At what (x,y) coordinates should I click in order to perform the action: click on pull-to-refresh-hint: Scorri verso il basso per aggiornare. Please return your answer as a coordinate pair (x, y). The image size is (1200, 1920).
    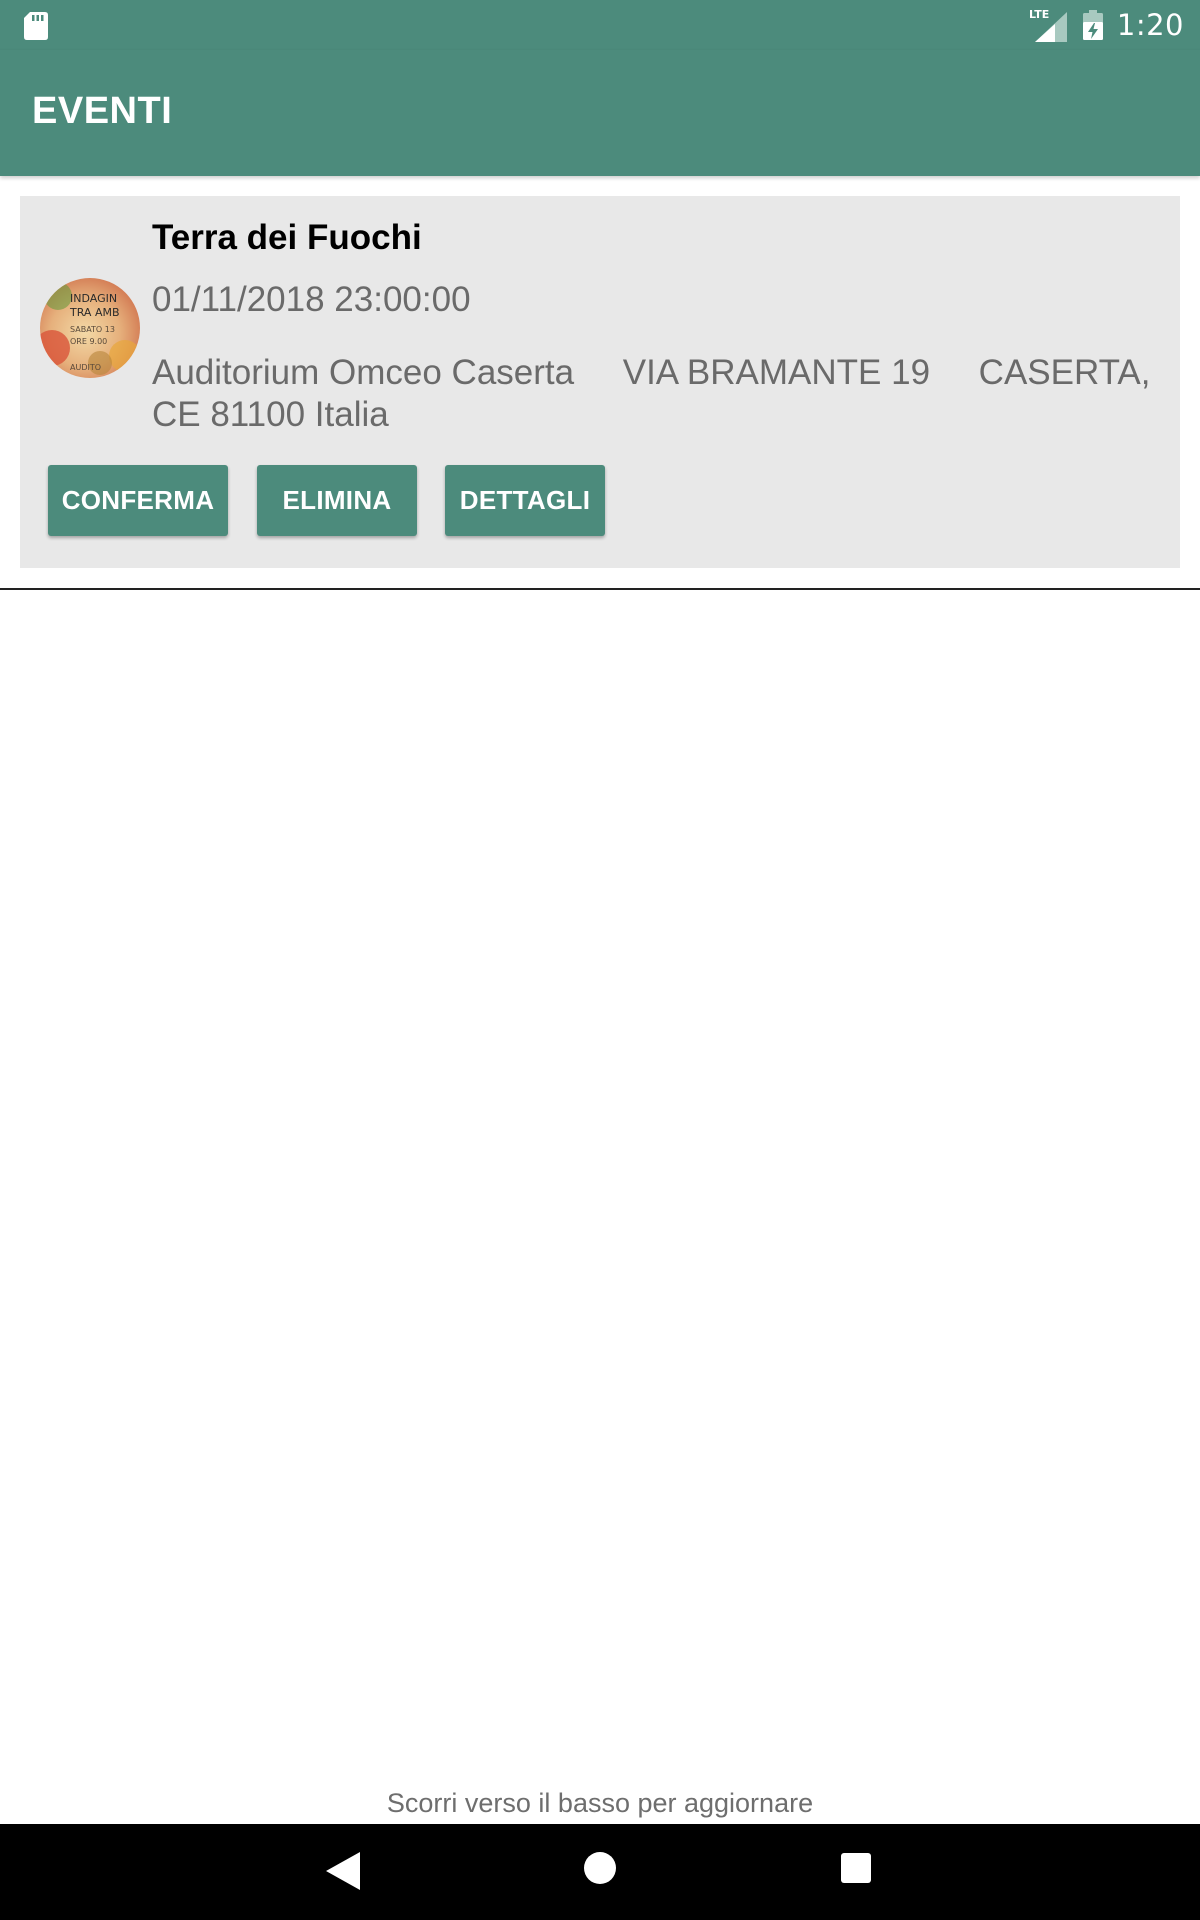
    Looking at the image, I should click on (600, 1803).